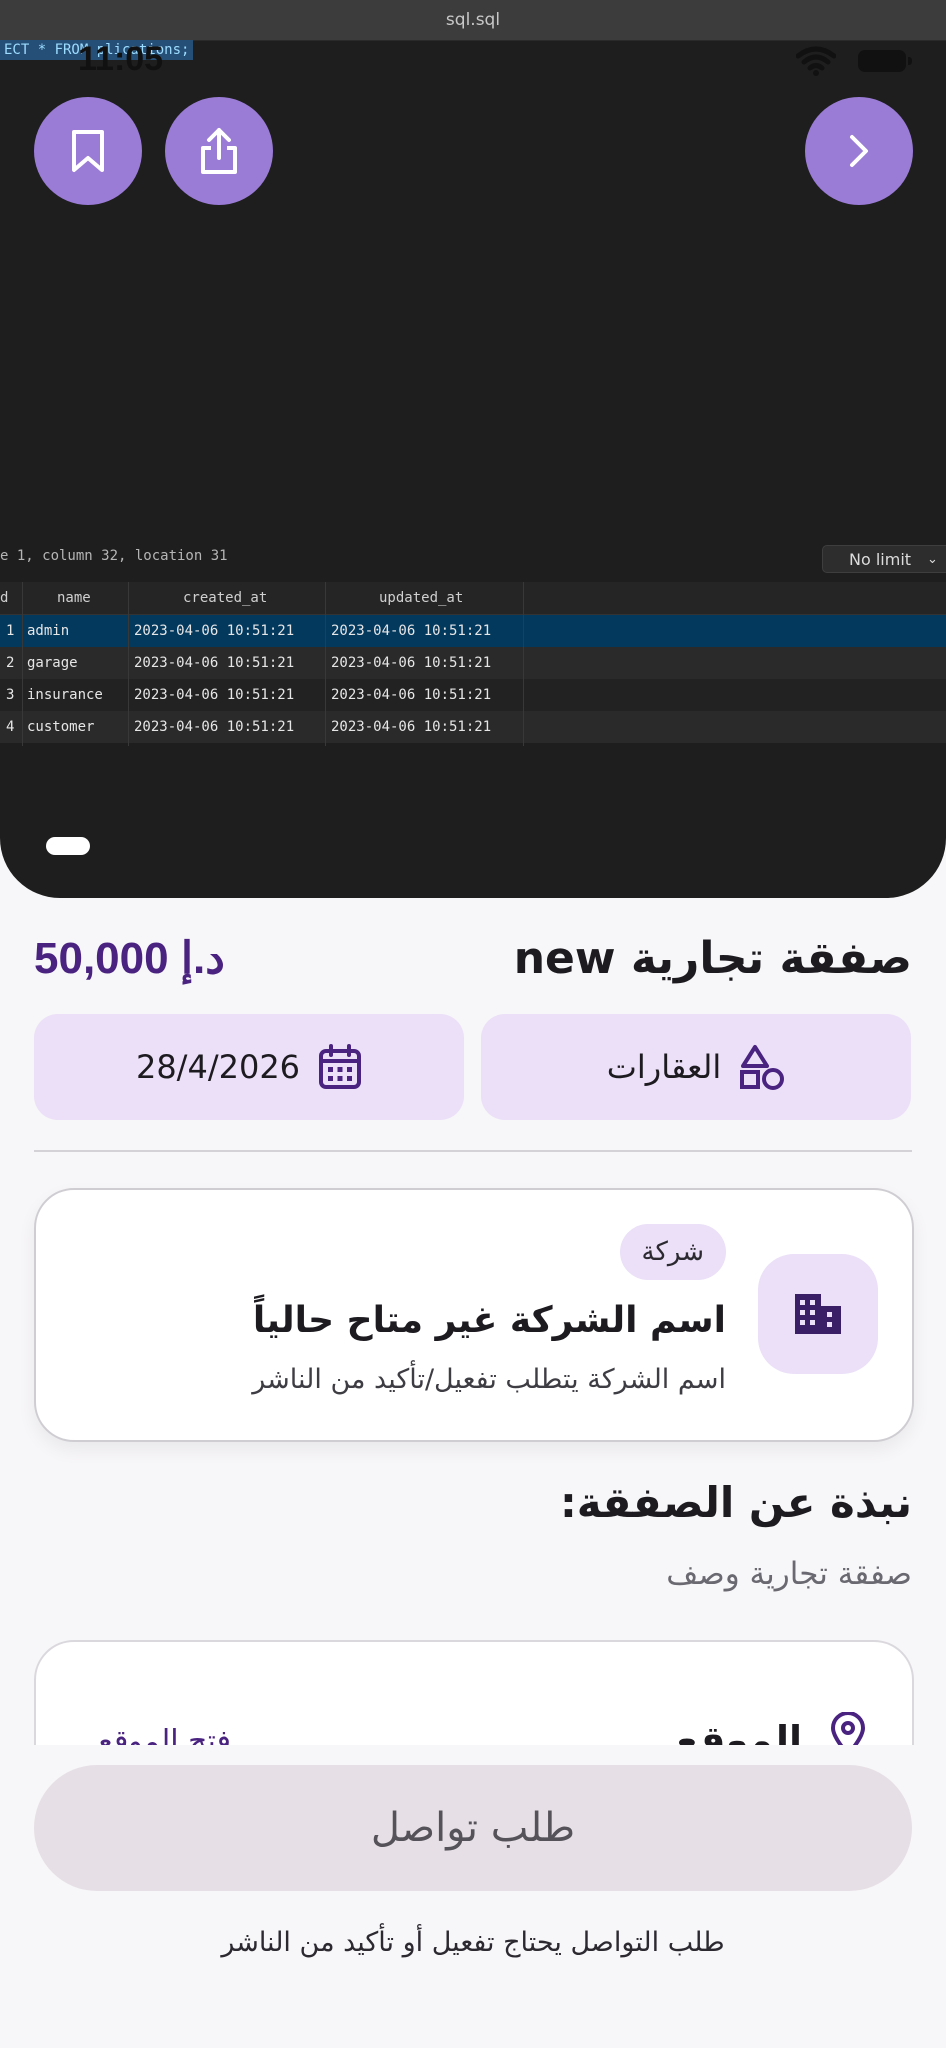 This screenshot has width=946, height=2048. Describe the element at coordinates (789, 1574) in the screenshot. I see `about-description: صفقة تجارية وصف` at that location.